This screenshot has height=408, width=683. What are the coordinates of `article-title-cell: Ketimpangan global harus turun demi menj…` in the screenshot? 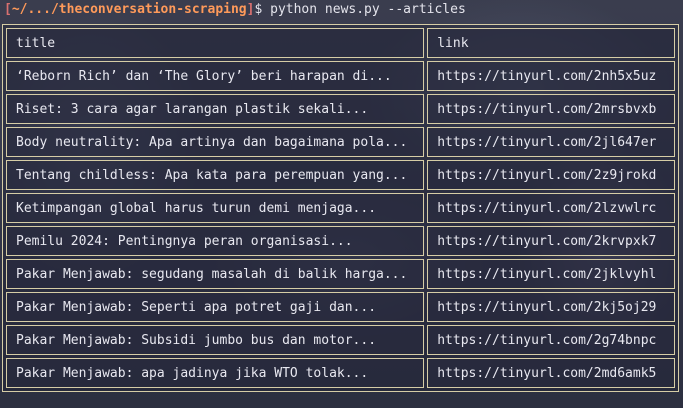 It's located at (215, 208).